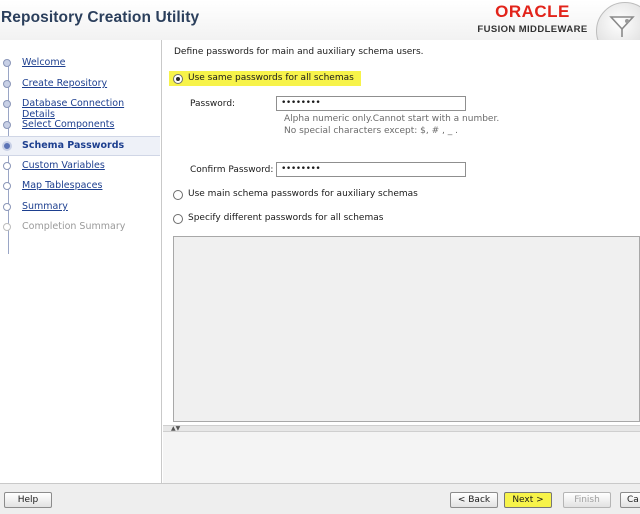  I want to click on app-title: Repository Creation Utility, so click(100, 17).